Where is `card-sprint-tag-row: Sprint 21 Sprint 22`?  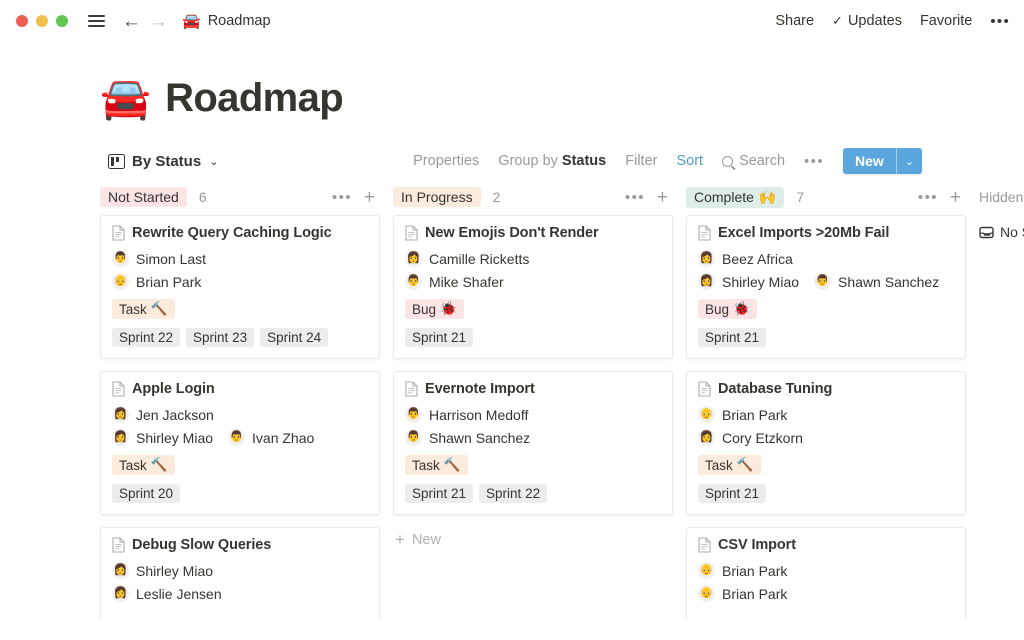
card-sprint-tag-row: Sprint 21 Sprint 22 is located at coordinates (533, 493).